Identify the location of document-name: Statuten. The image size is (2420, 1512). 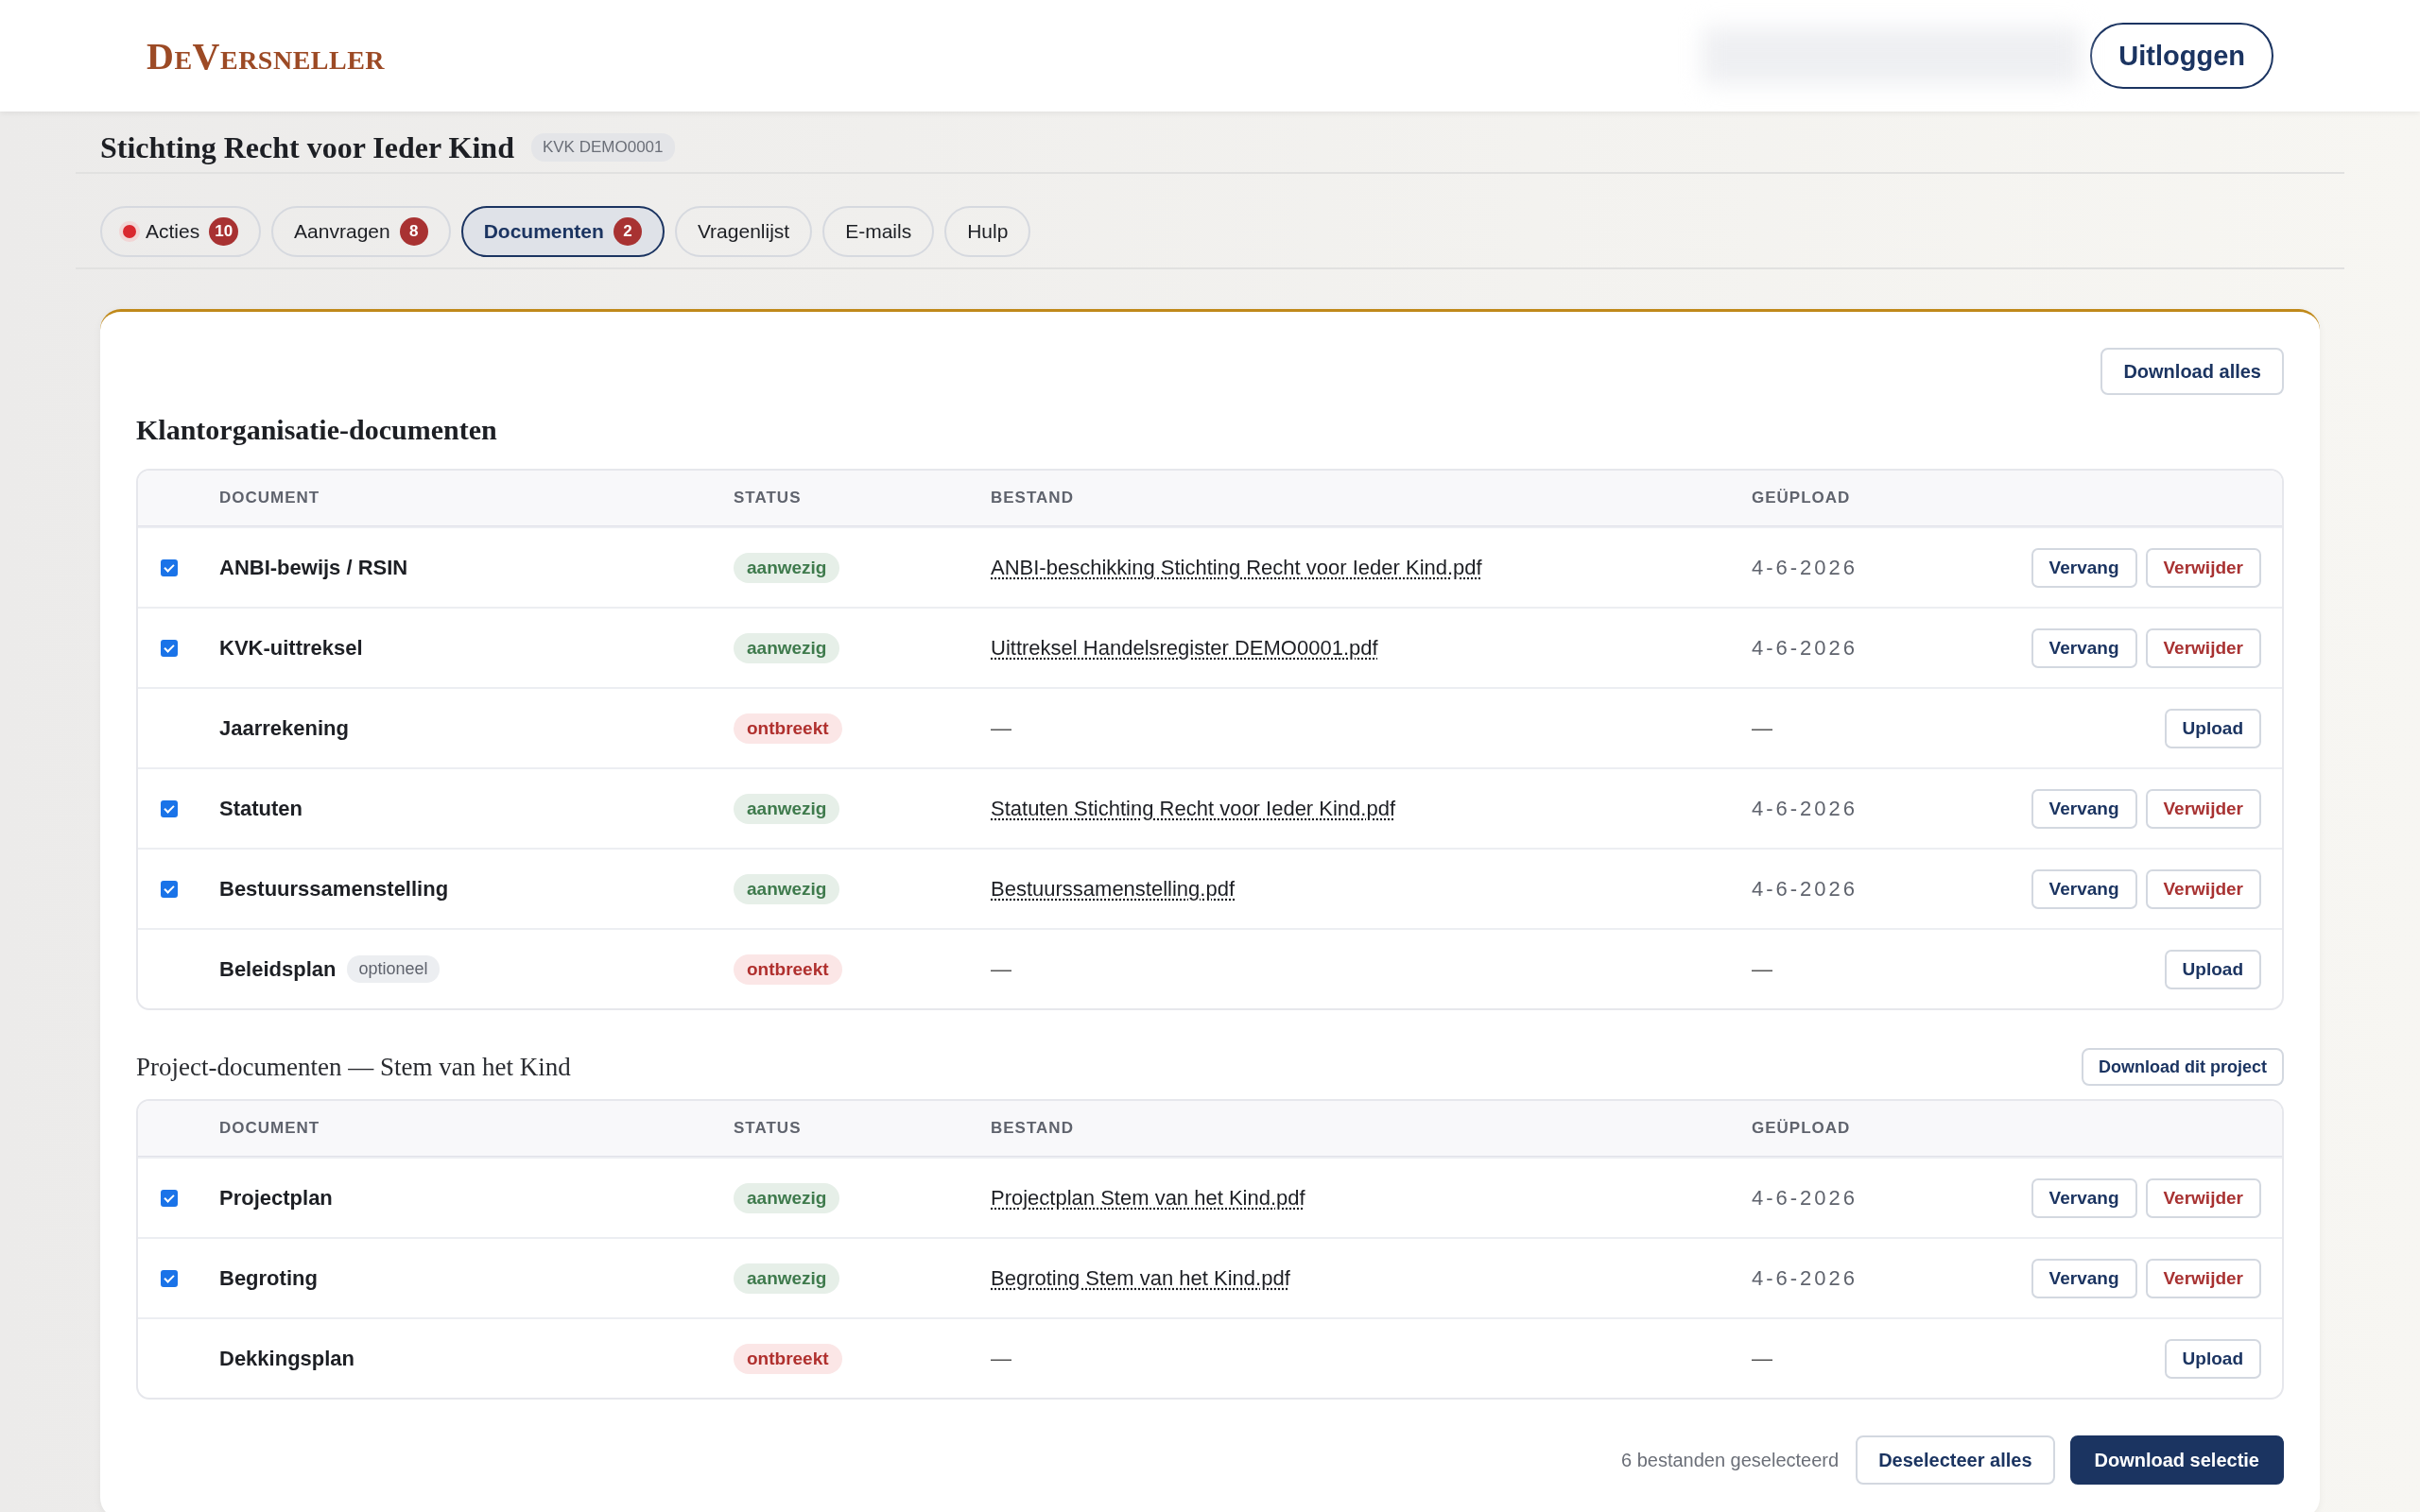
(261, 808).